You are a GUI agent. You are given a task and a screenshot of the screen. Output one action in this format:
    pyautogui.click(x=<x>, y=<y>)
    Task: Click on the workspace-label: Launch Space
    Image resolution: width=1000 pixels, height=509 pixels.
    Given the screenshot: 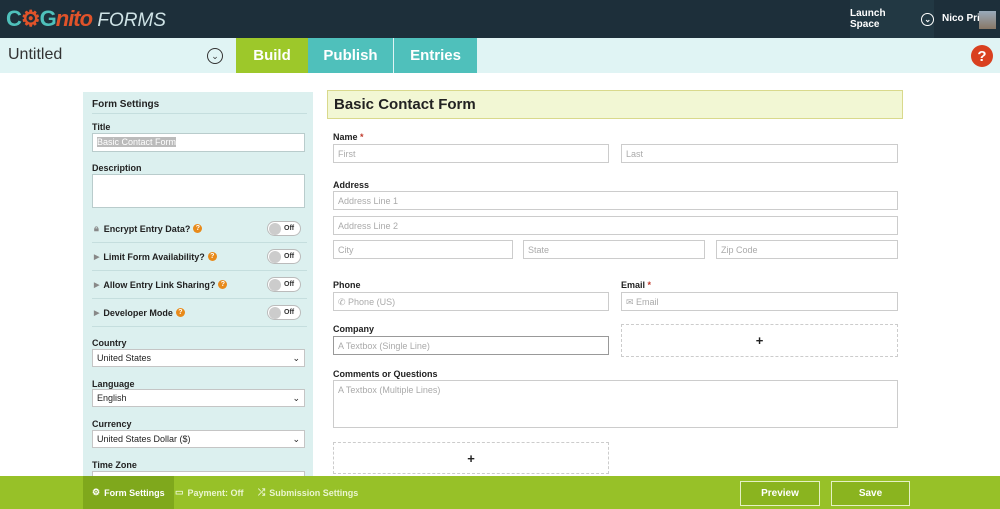 What is the action you would take?
    pyautogui.click(x=868, y=19)
    